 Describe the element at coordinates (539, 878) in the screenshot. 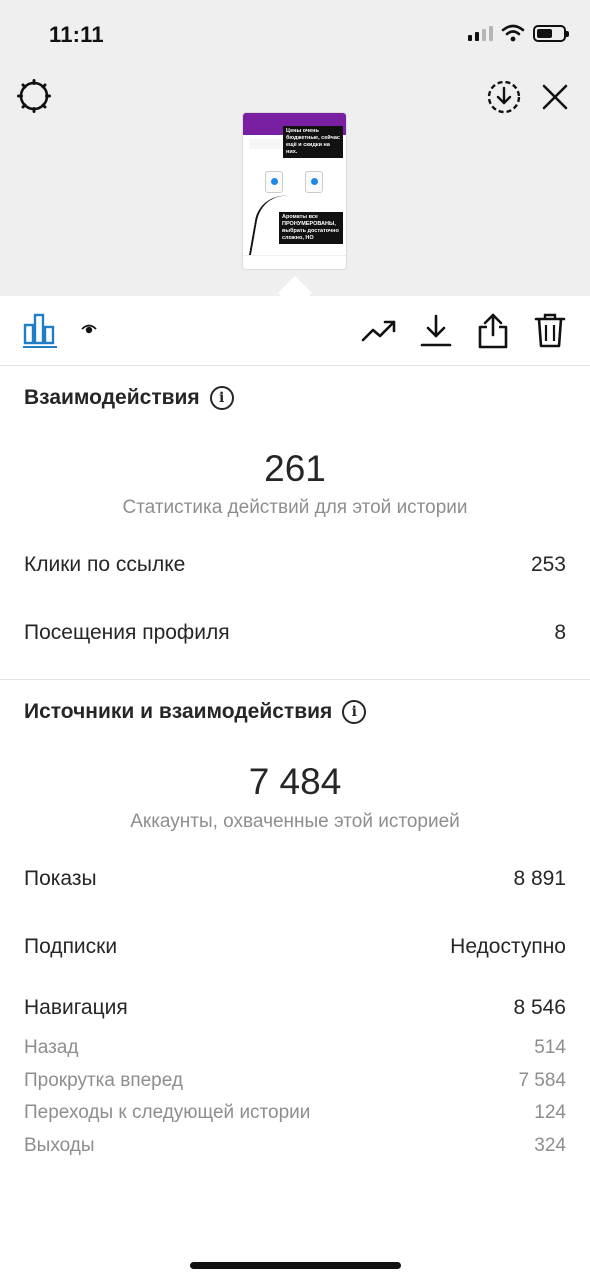

I see `stat-value: 8 891` at that location.